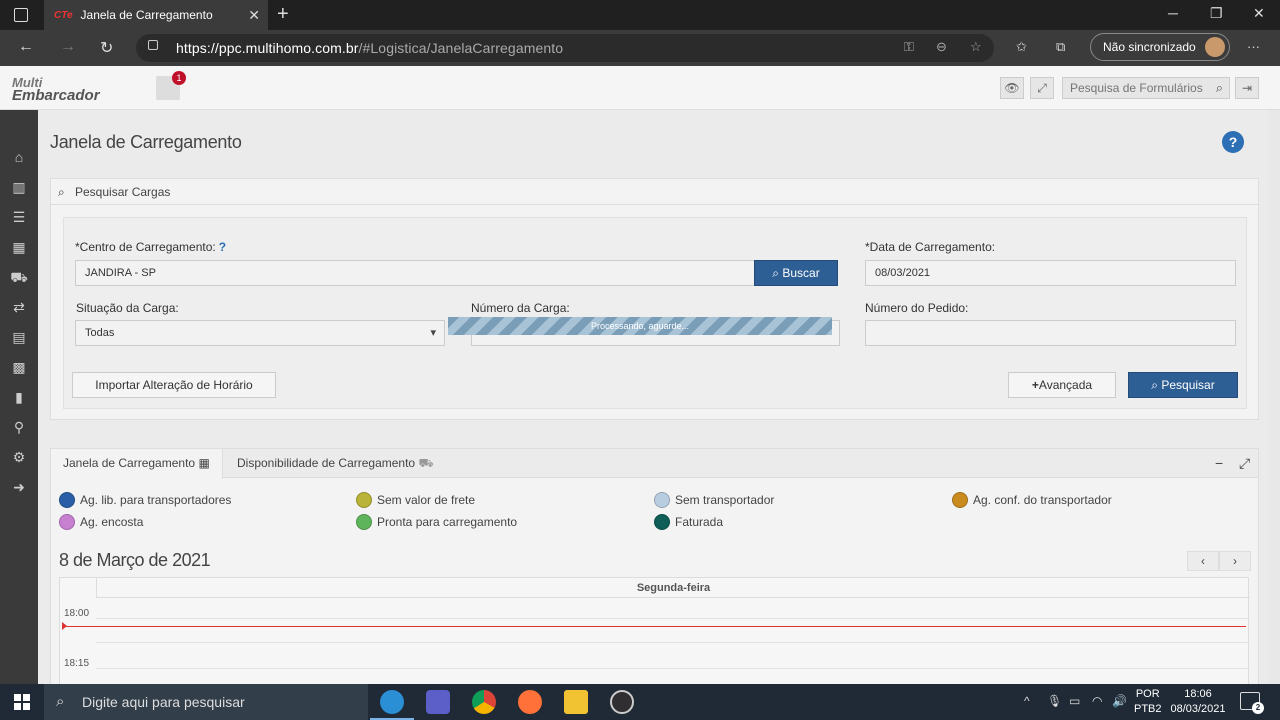 This screenshot has height=720, width=1280. What do you see at coordinates (254, 15) in the screenshot?
I see `close-tab-icon: ✕` at bounding box center [254, 15].